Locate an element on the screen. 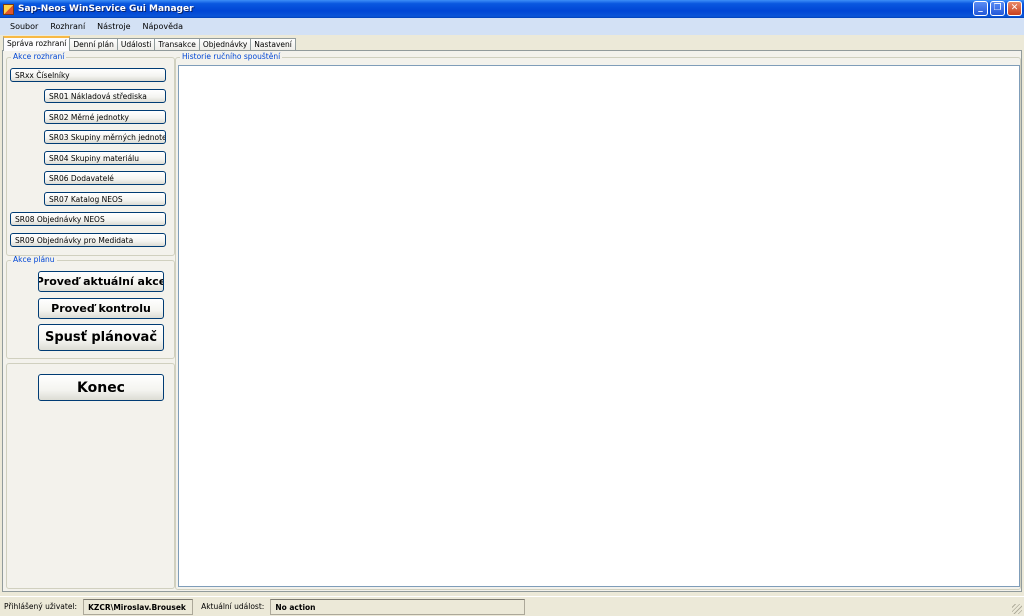 The image size is (1024, 616). window-title: Sap-Neos WinService Gui Manager is located at coordinates (106, 9).